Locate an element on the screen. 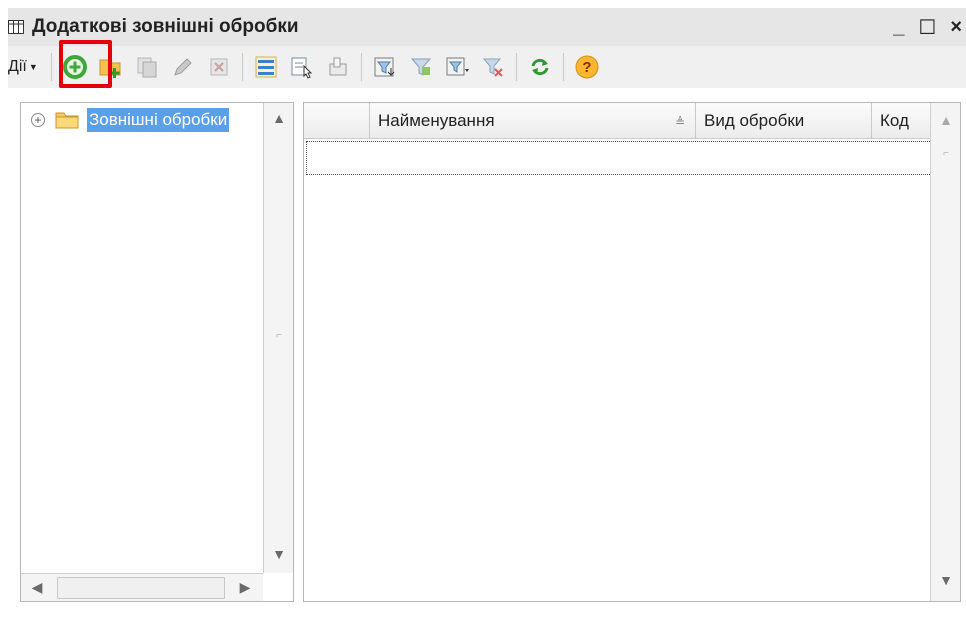 The image size is (966, 619). select-icon is located at coordinates (338, 67).